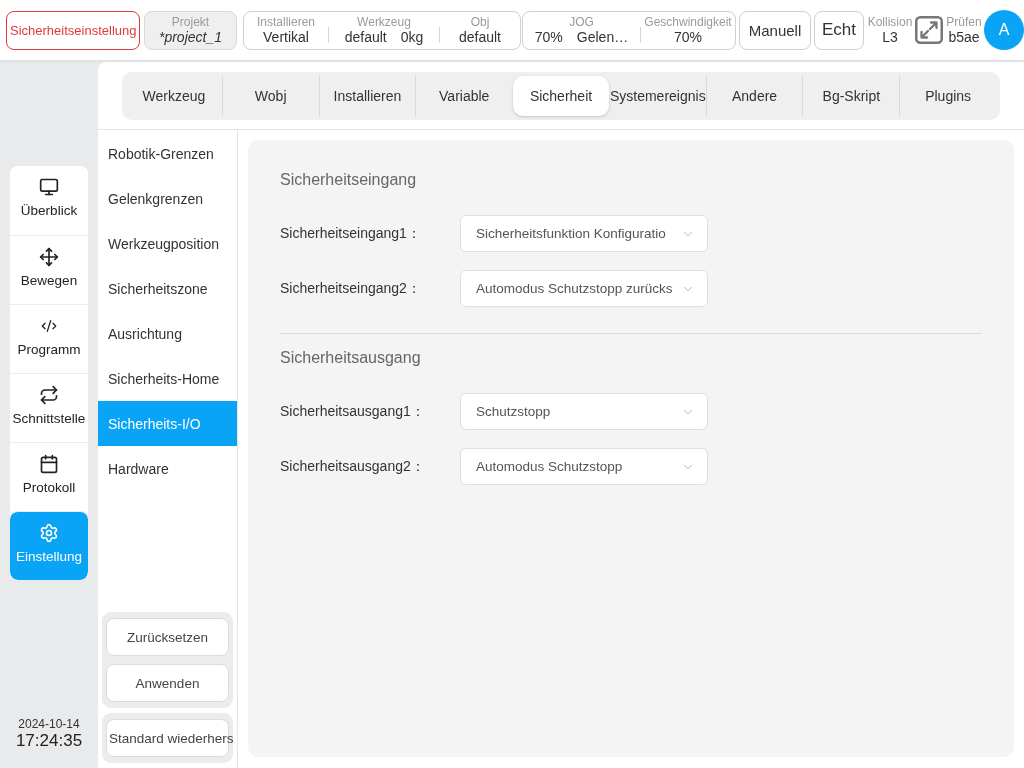  Describe the element at coordinates (581, 22) in the screenshot. I see `status-label: JOG` at that location.